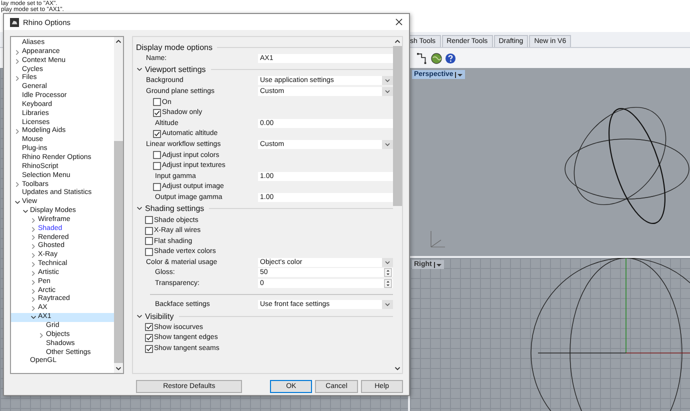 The width and height of the screenshot is (690, 411). I want to click on snap-tool-icon, so click(422, 58).